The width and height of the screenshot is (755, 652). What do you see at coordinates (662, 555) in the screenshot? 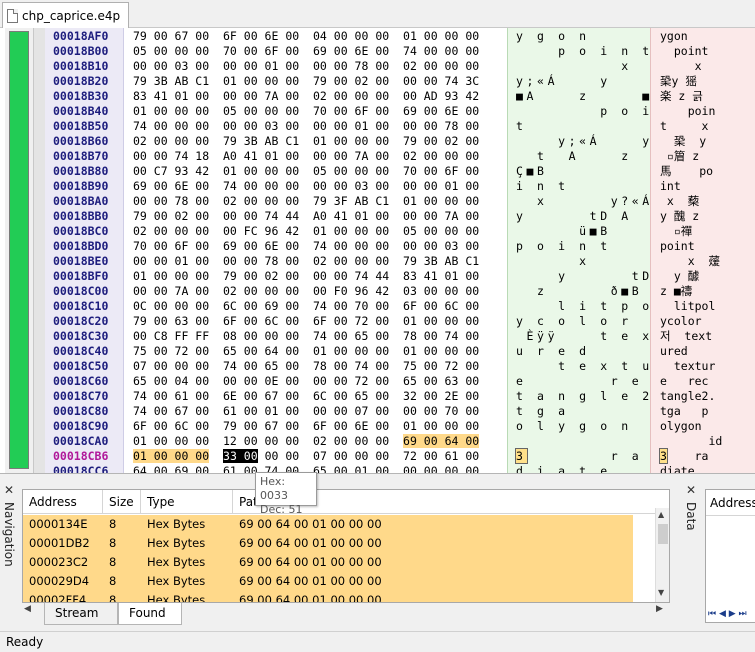
I see `vertical-scrollbar: ▲ ▼` at bounding box center [662, 555].